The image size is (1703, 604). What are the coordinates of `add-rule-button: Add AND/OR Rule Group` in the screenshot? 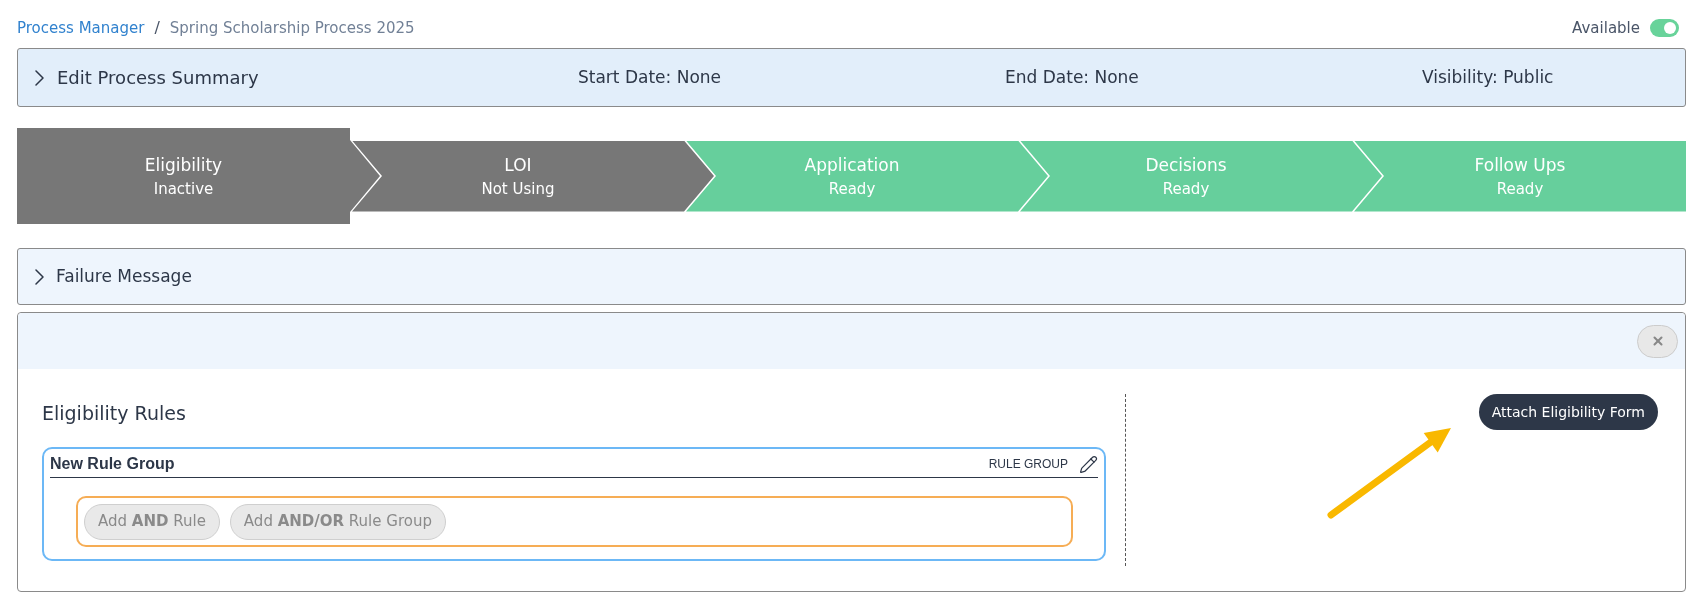 It's located at (337, 521).